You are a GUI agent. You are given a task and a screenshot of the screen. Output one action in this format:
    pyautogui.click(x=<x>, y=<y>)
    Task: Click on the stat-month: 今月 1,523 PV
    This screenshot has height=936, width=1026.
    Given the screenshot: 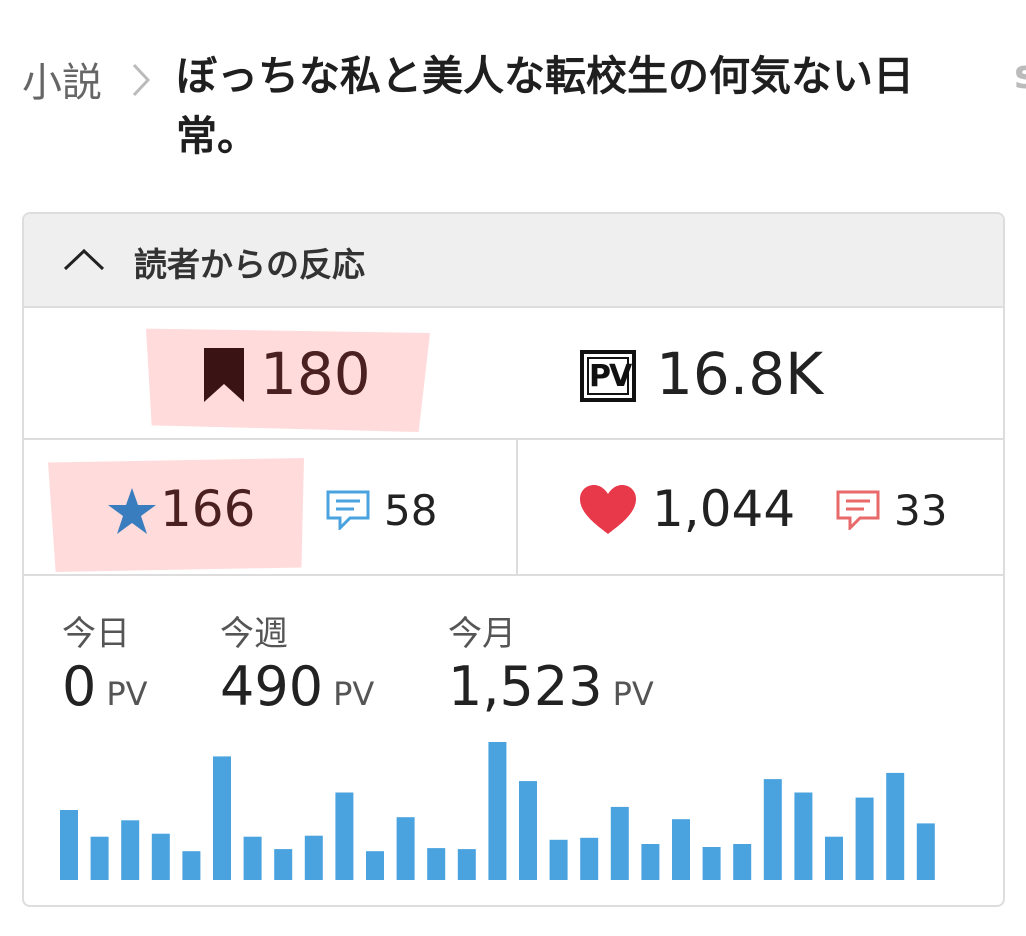 What is the action you would take?
    pyautogui.click(x=551, y=662)
    